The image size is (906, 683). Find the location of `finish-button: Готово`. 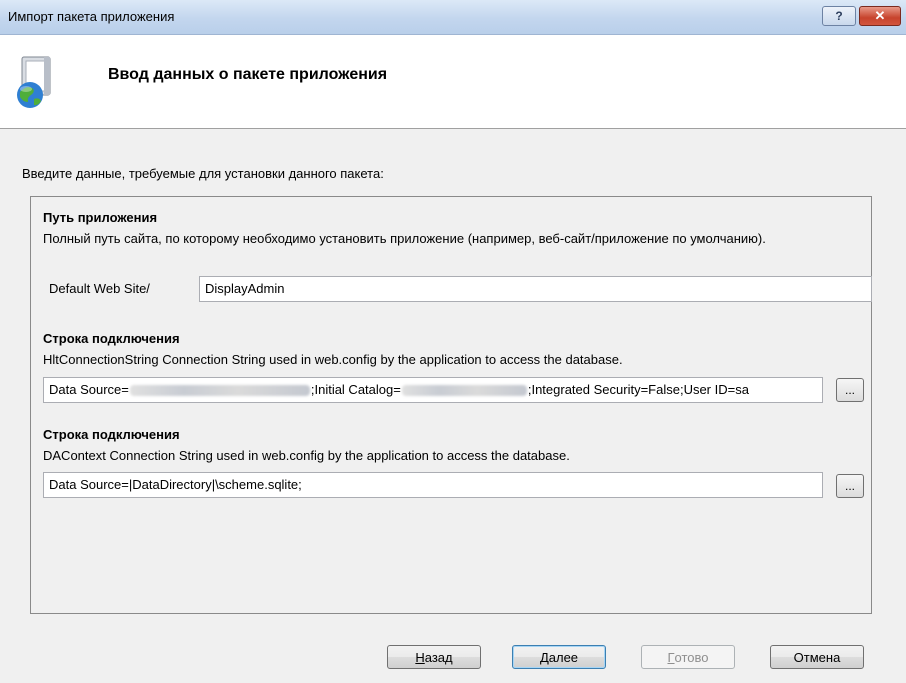

finish-button: Готово is located at coordinates (688, 657).